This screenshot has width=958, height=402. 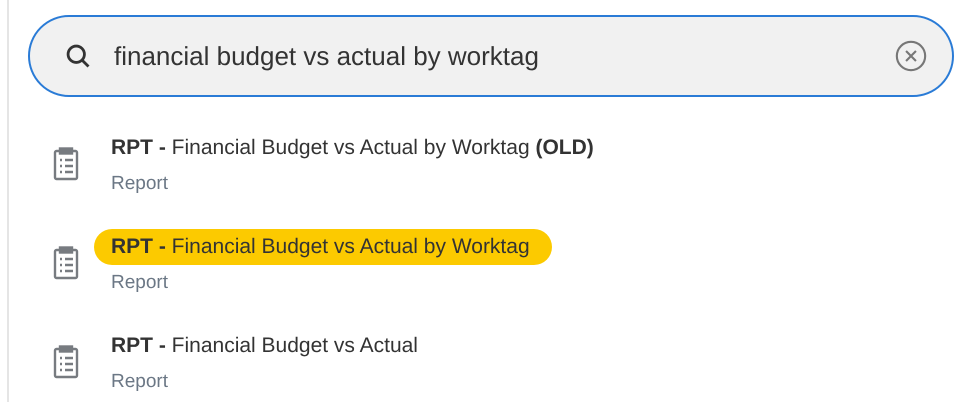 What do you see at coordinates (323, 246) in the screenshot?
I see `result-title: RPT - Financial Budget vs Actual by Worktag` at bounding box center [323, 246].